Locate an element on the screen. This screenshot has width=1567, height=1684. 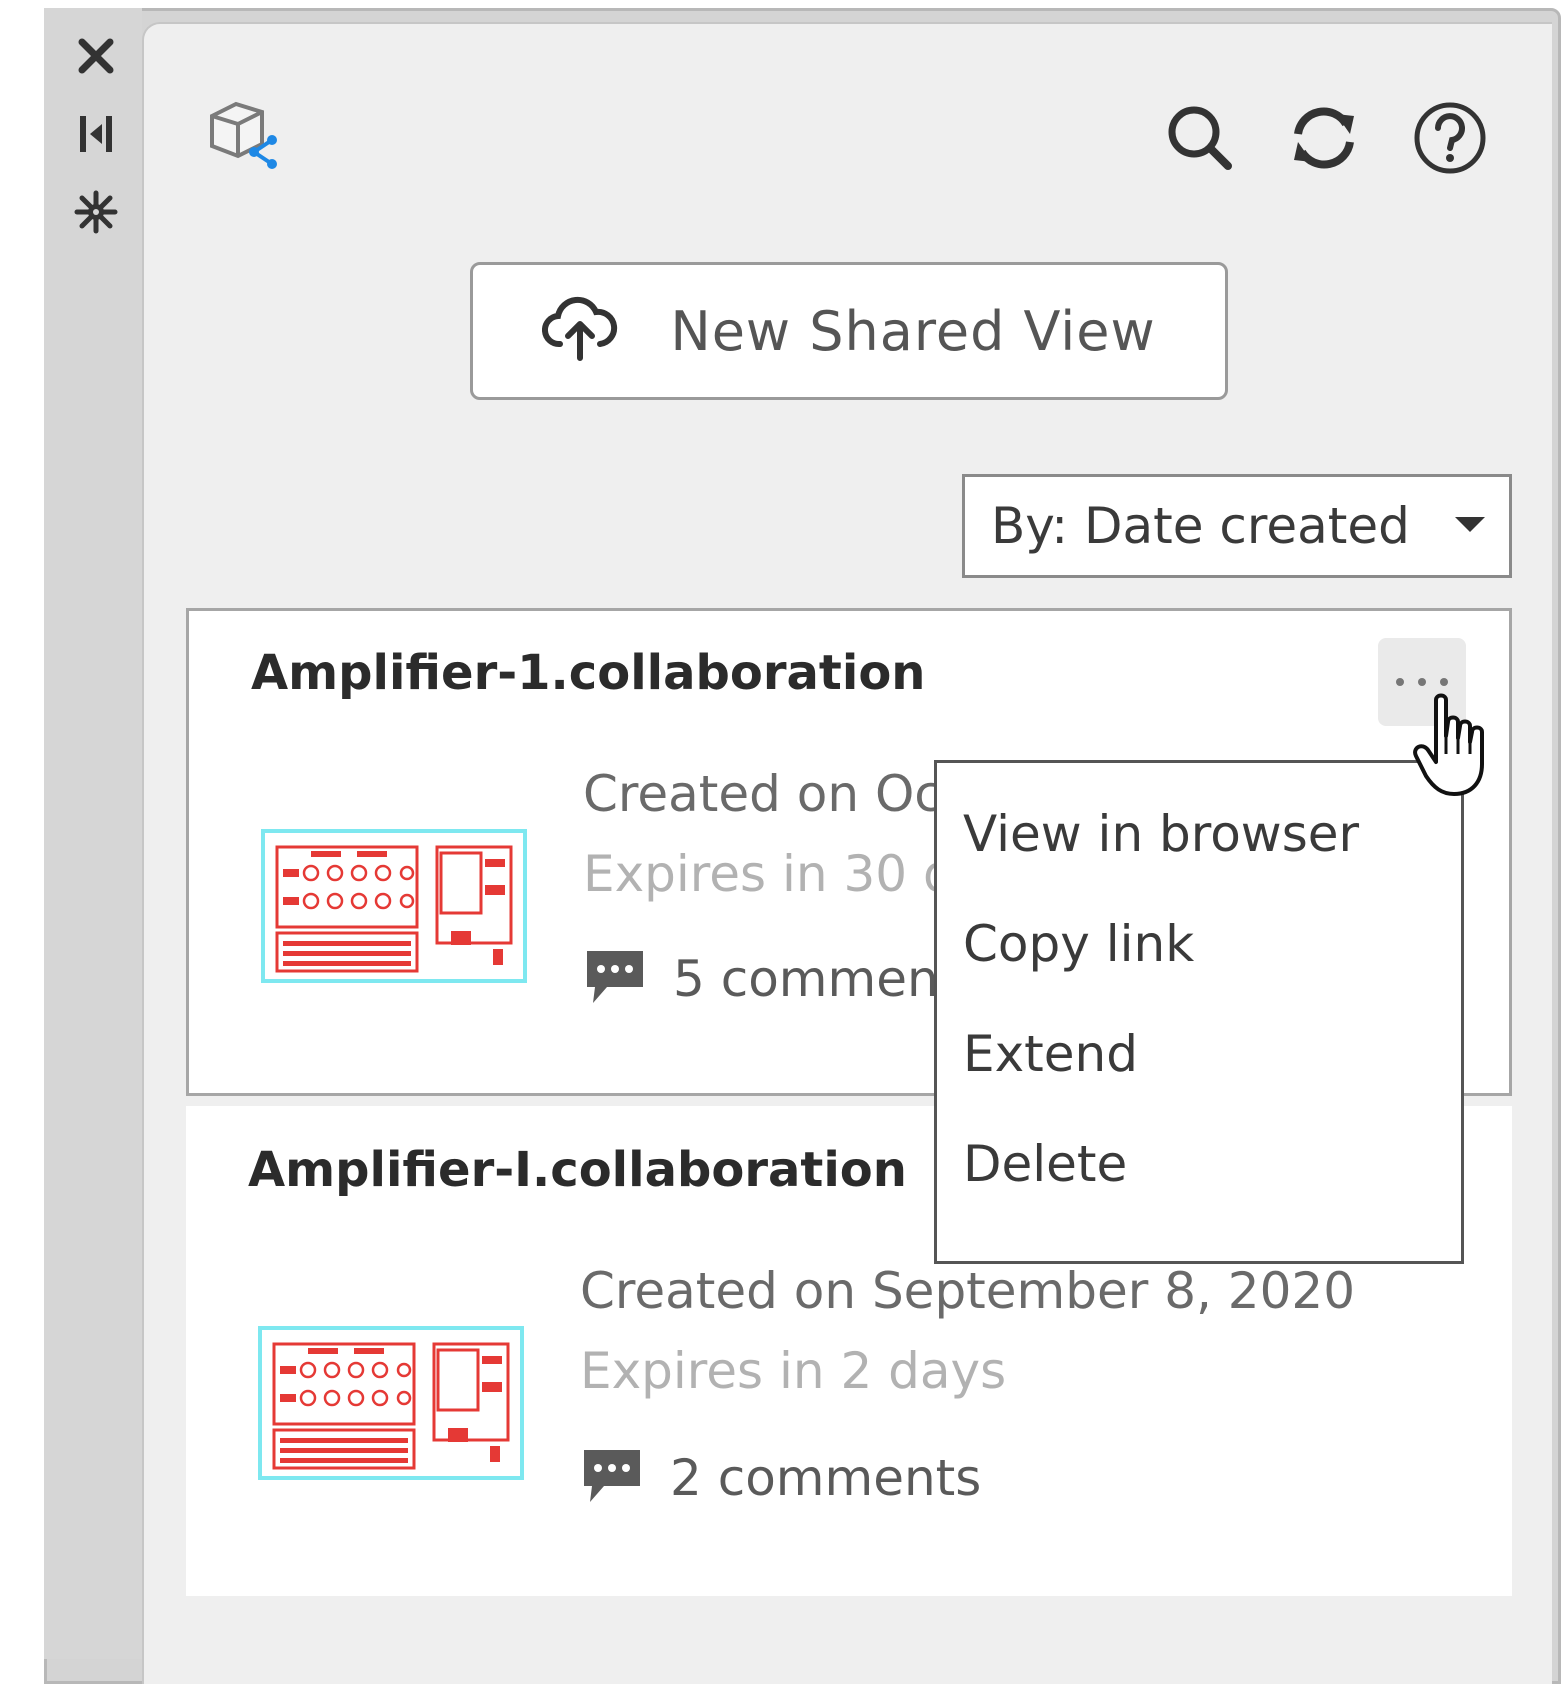
view-title: Amplifier-I.collaboration is located at coordinates (577, 1170).